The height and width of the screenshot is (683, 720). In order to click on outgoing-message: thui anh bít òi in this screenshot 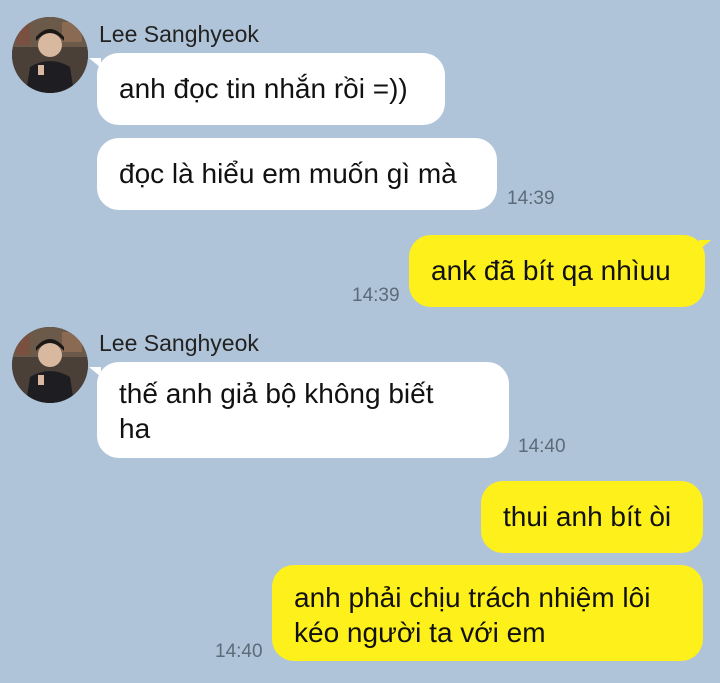, I will do `click(592, 517)`.